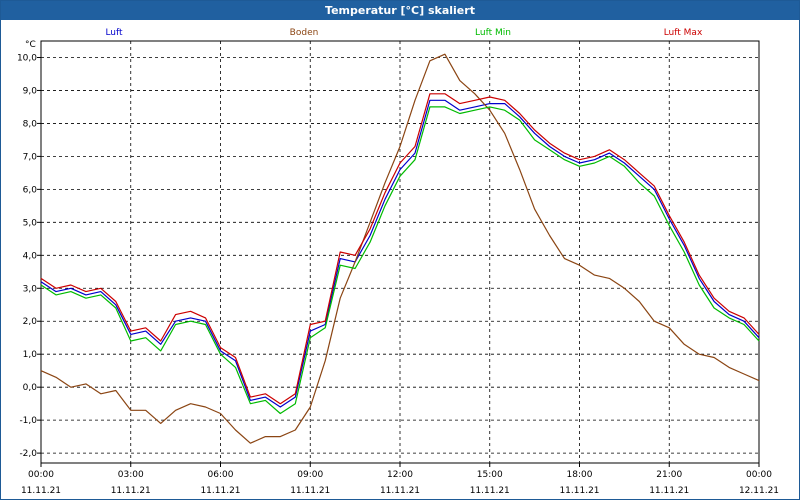 This screenshot has height=500, width=800. Describe the element at coordinates (30, 388) in the screenshot. I see `y-tick-label: 0,0` at that location.